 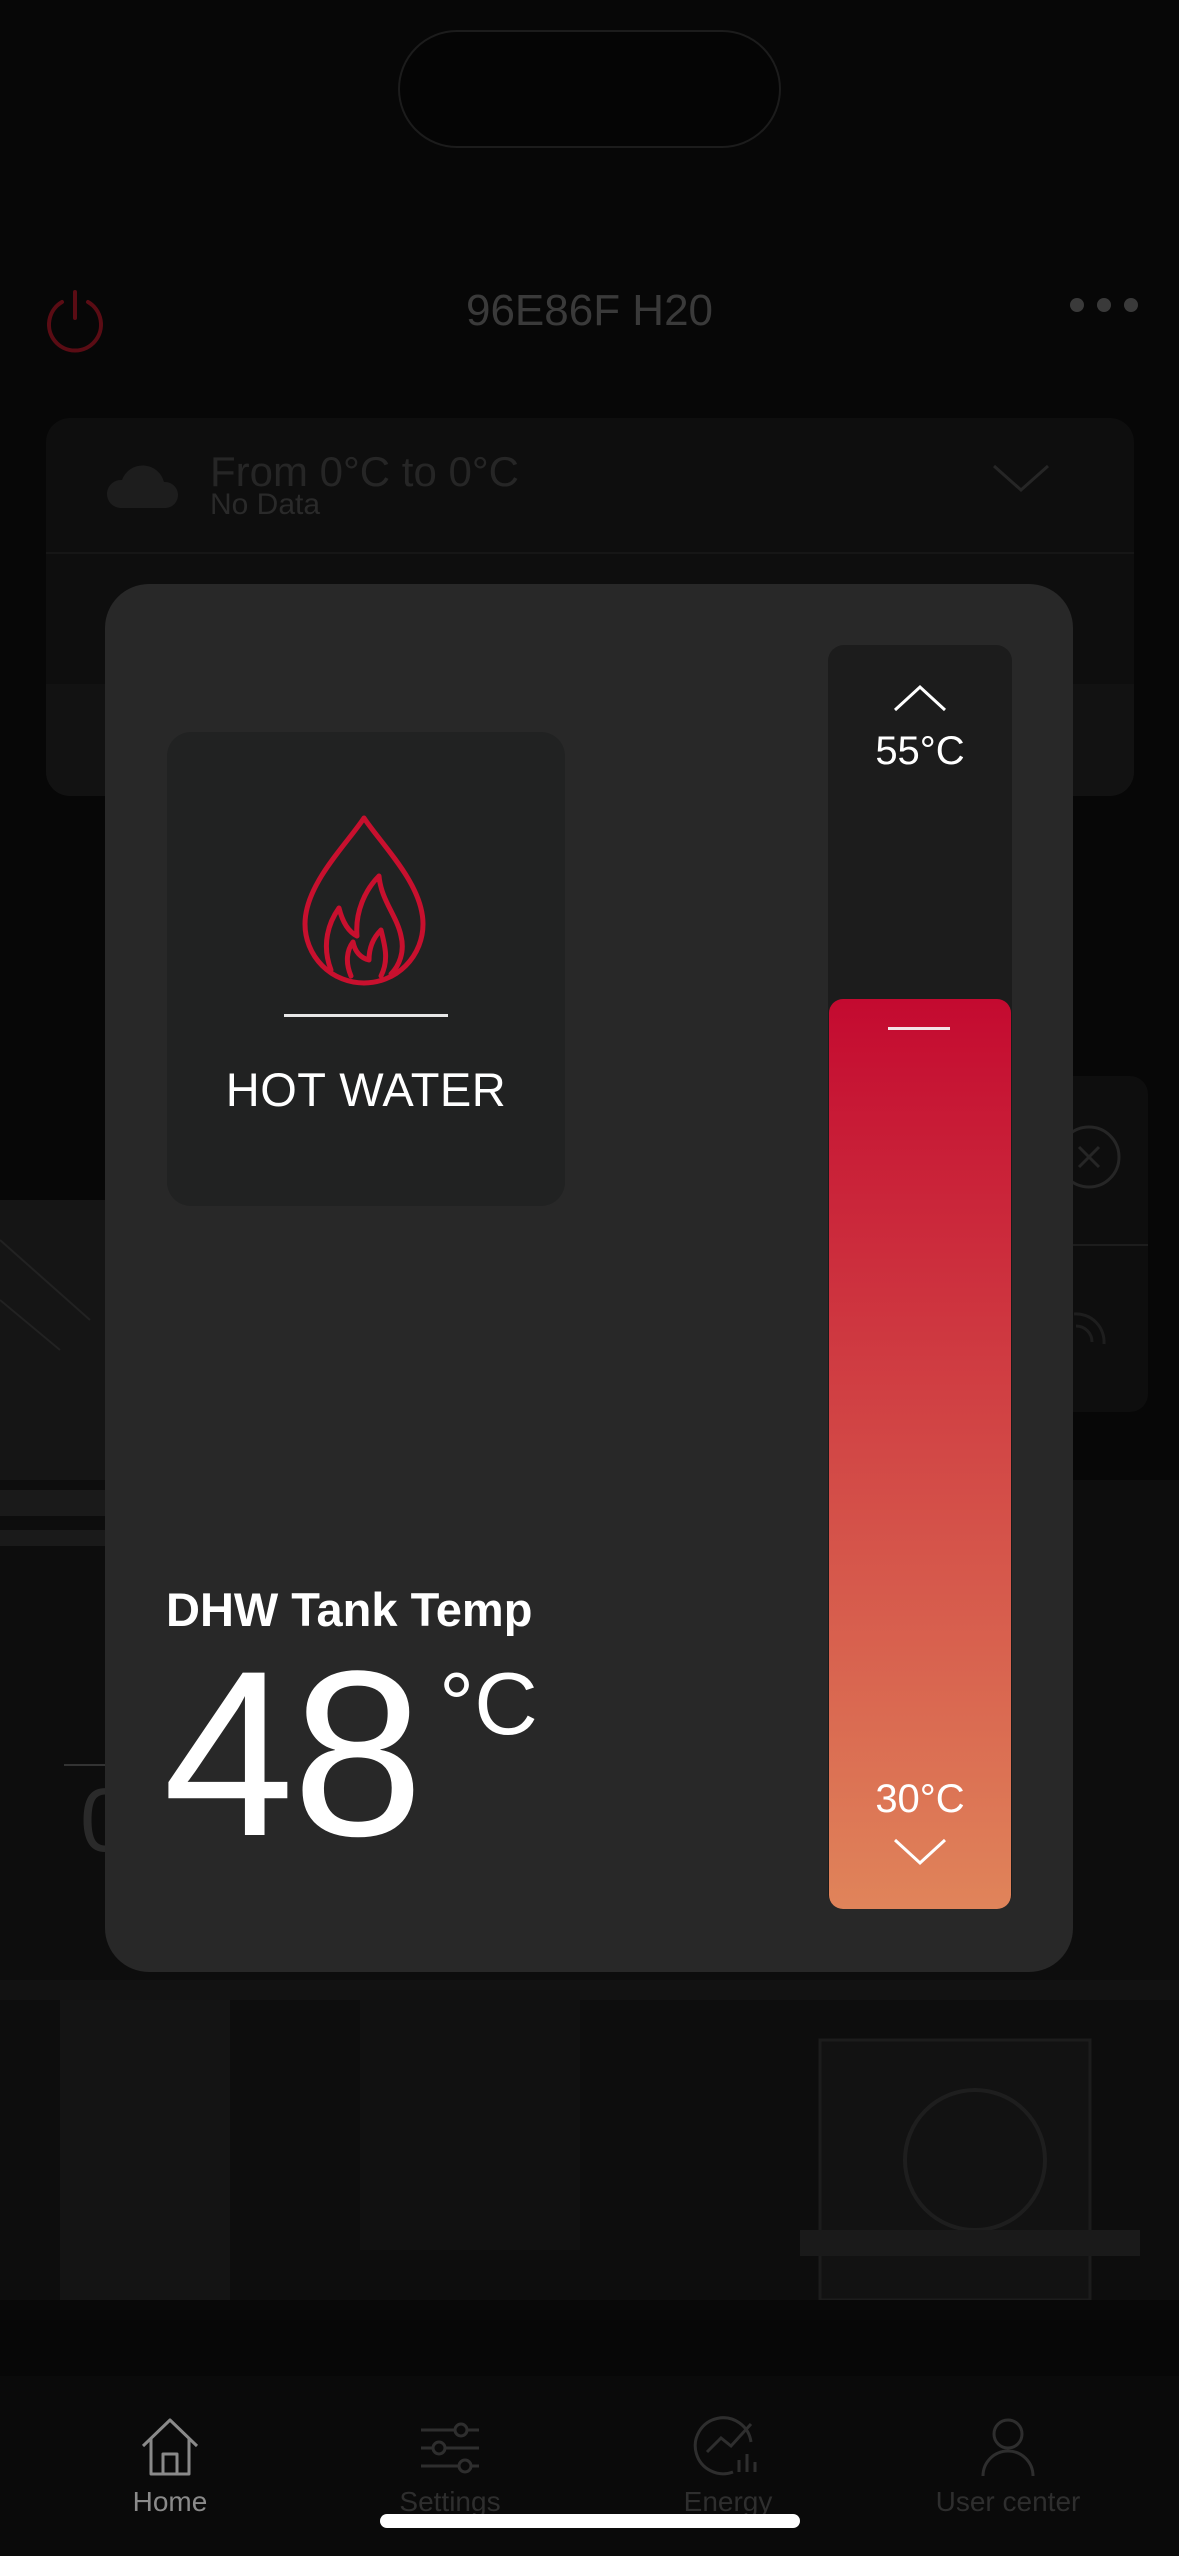 What do you see at coordinates (450, 2448) in the screenshot?
I see `sliders-icon` at bounding box center [450, 2448].